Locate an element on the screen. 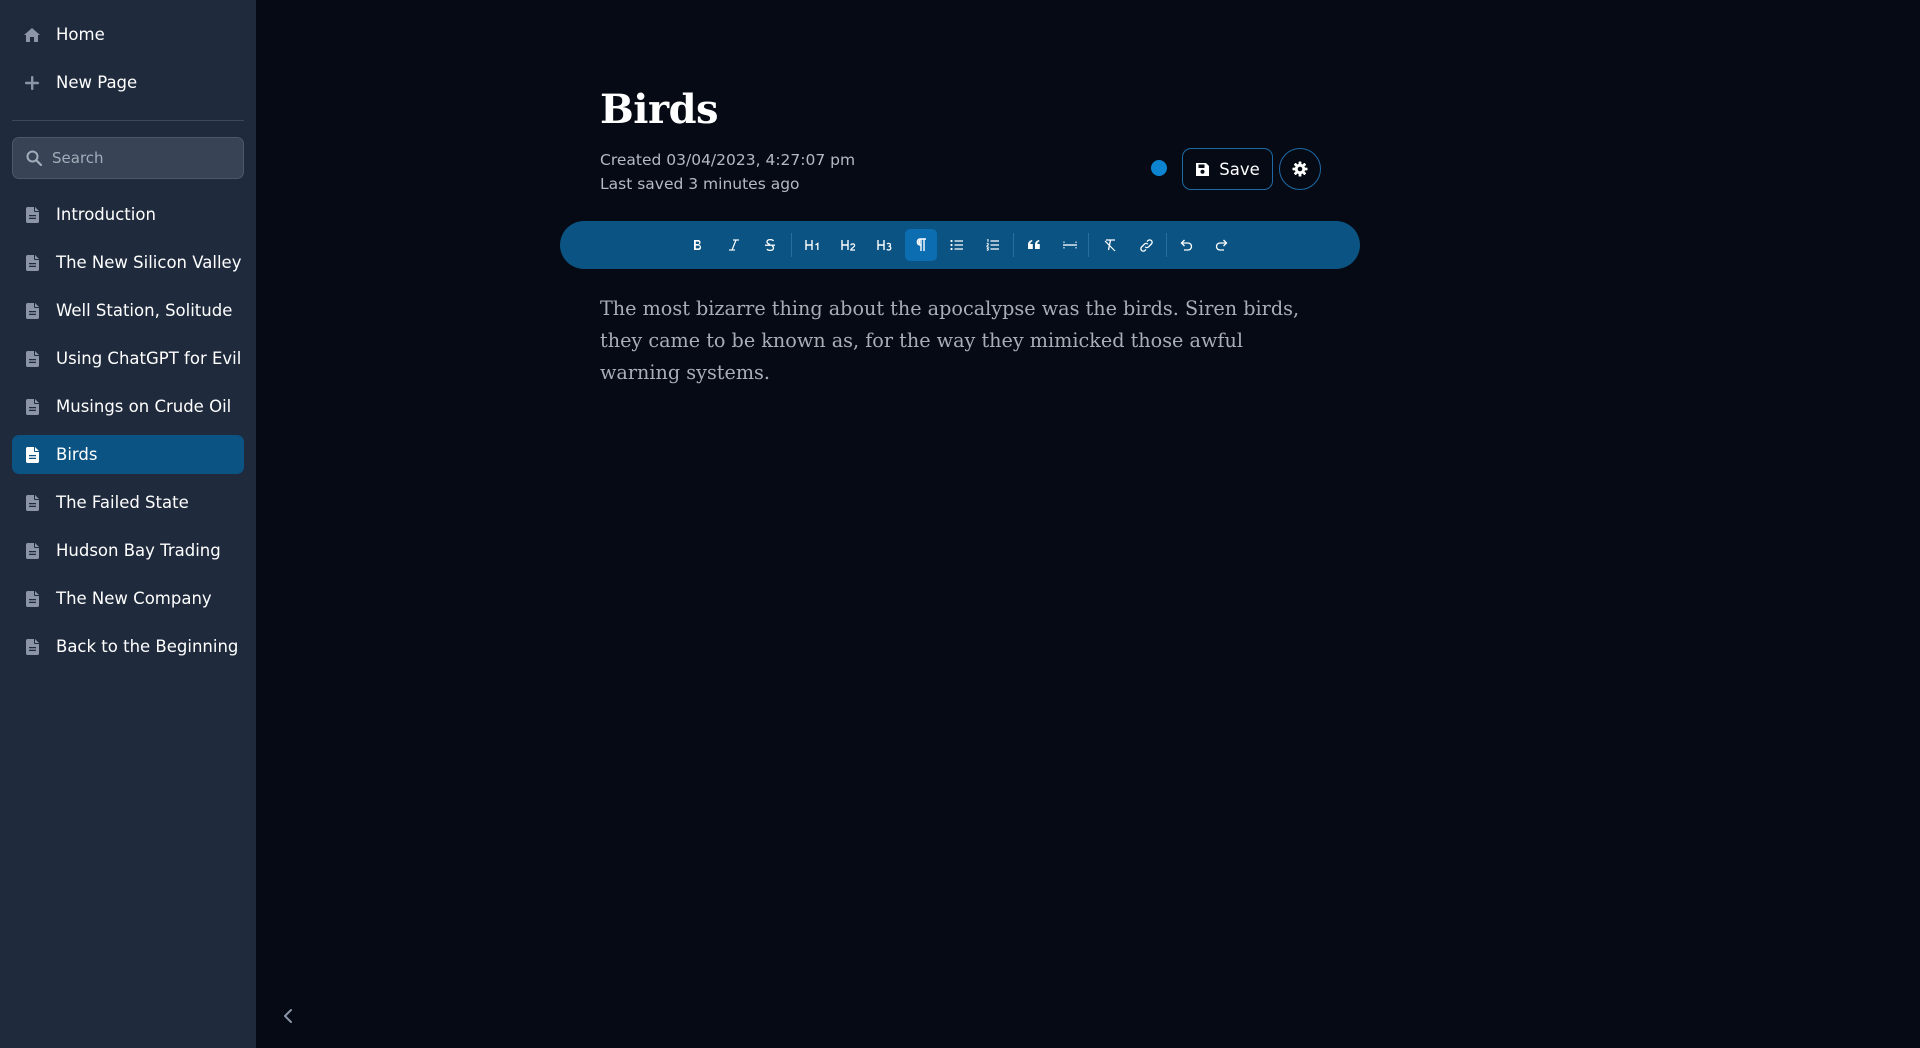 The width and height of the screenshot is (1920, 1048). new-page-label: New Page is located at coordinates (97, 82).